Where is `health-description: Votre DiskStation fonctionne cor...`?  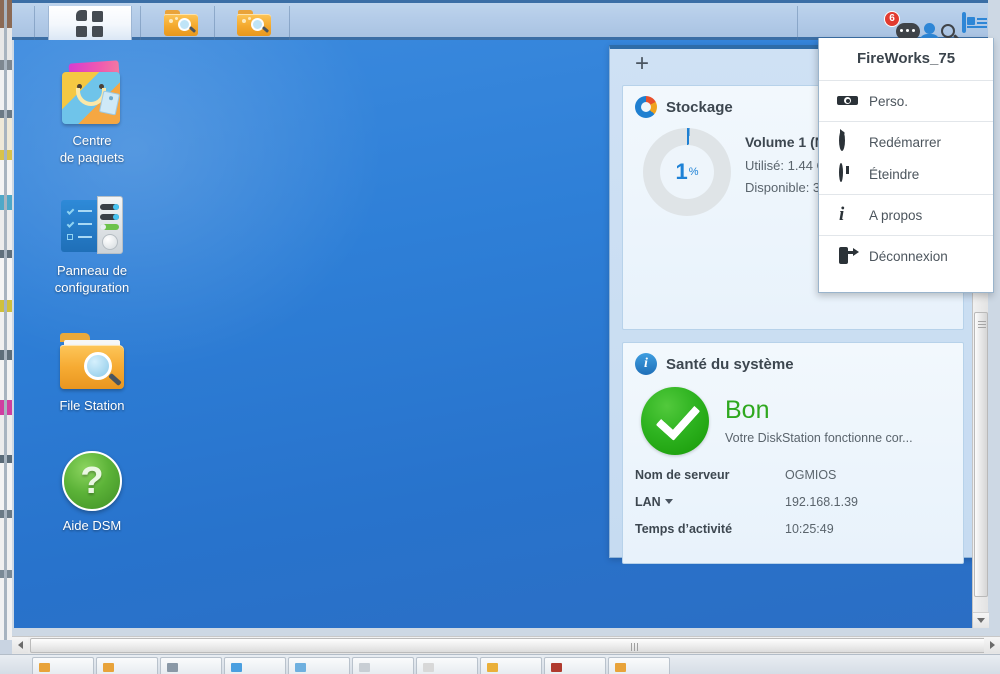 health-description: Votre DiskStation fonctionne cor... is located at coordinates (819, 437).